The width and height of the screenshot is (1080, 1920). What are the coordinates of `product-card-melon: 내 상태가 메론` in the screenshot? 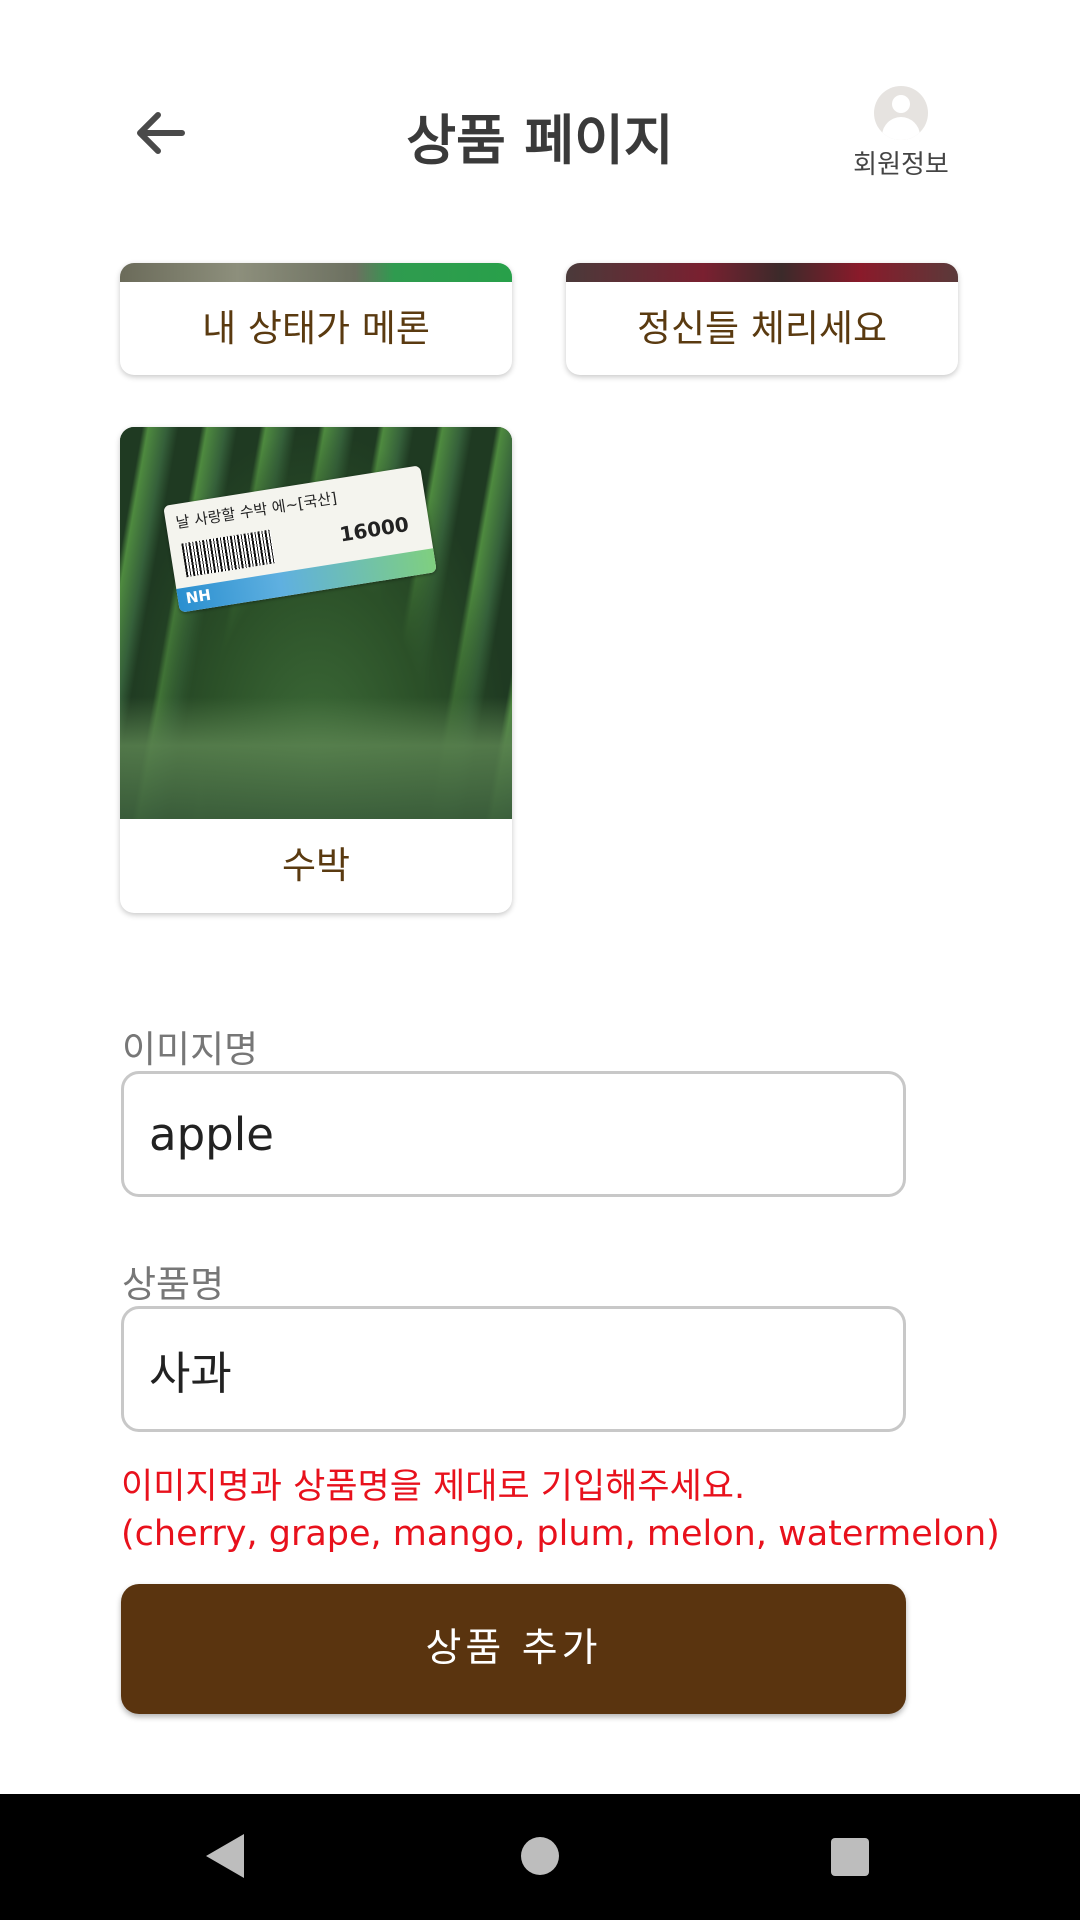 It's located at (316, 319).